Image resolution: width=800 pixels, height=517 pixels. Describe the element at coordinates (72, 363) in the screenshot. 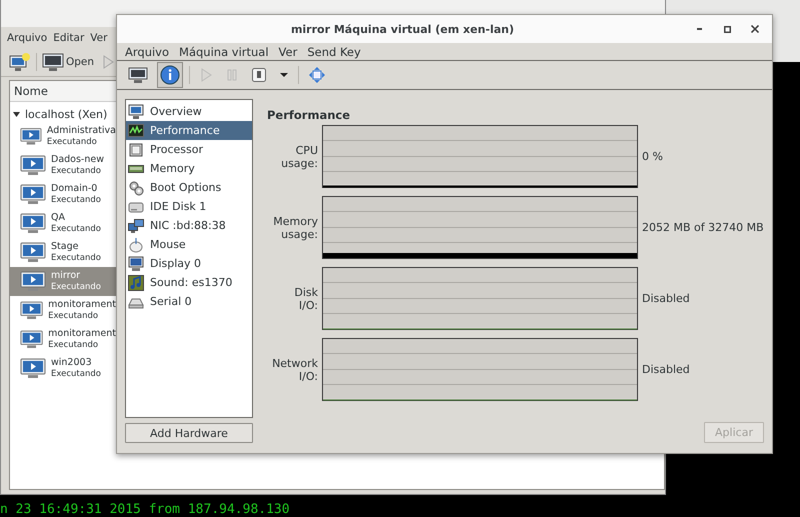

I see `vm-name: win2003` at that location.